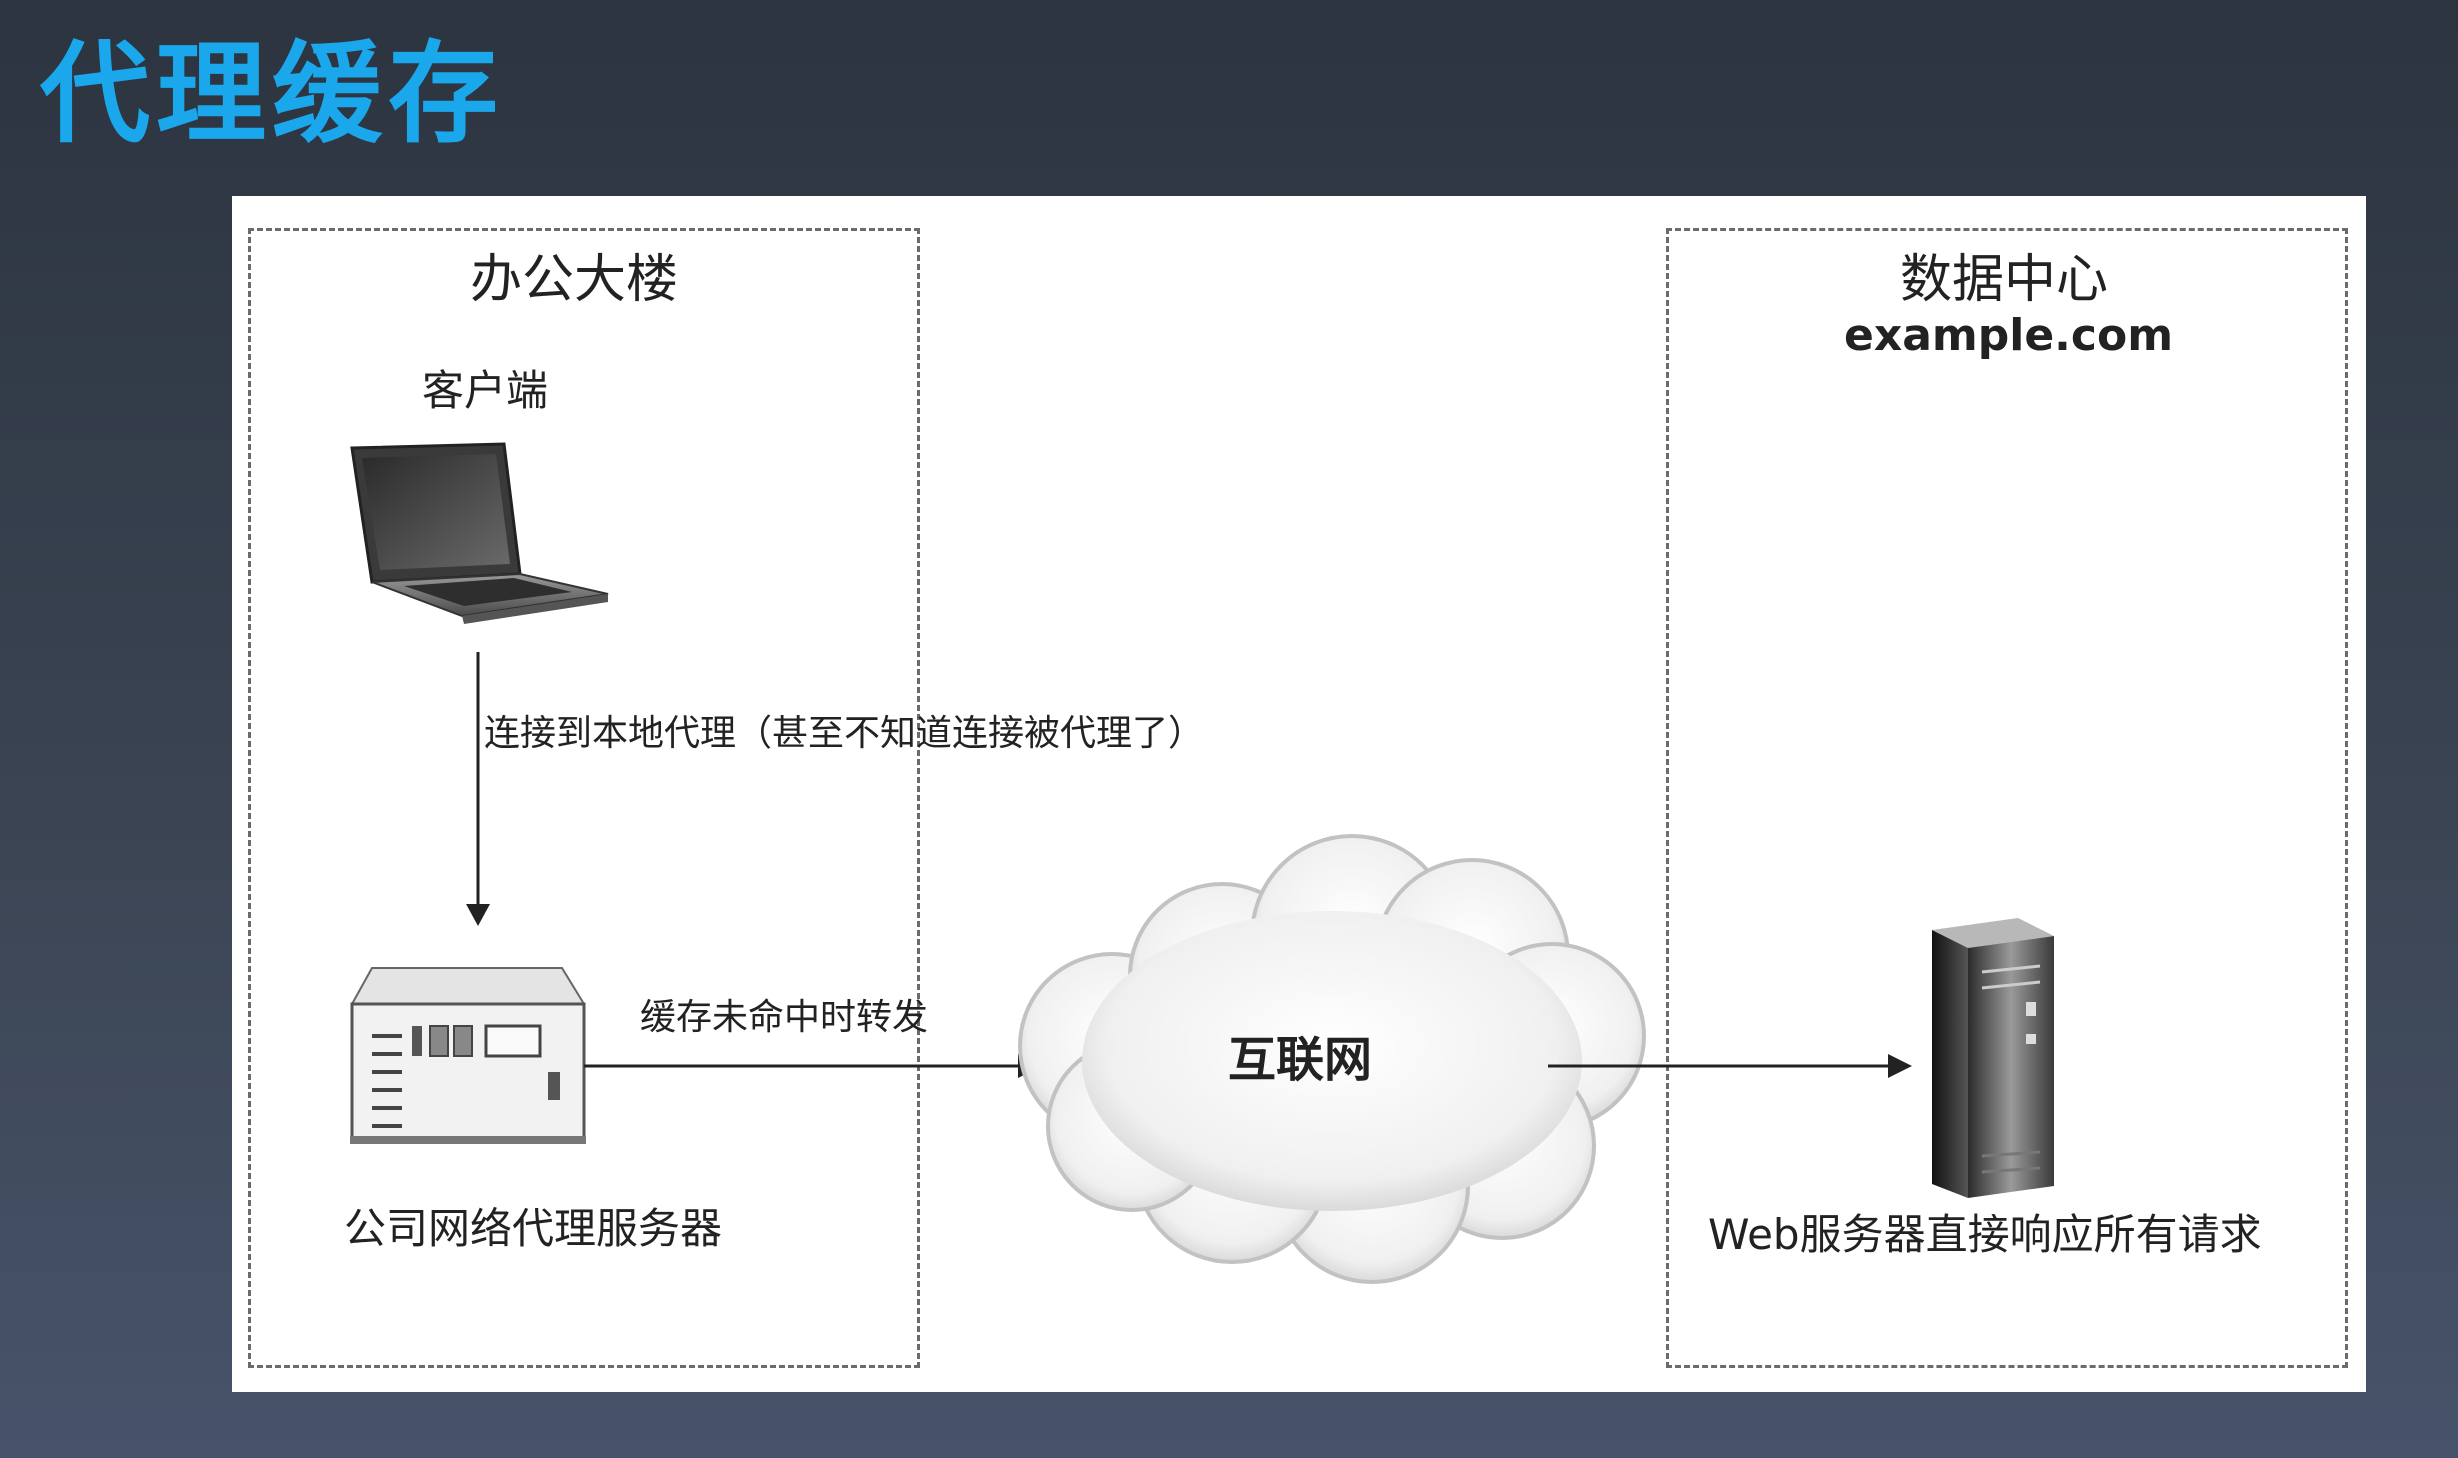 The image size is (2458, 1458). I want to click on page-title: 代理缓存, so click(272, 94).